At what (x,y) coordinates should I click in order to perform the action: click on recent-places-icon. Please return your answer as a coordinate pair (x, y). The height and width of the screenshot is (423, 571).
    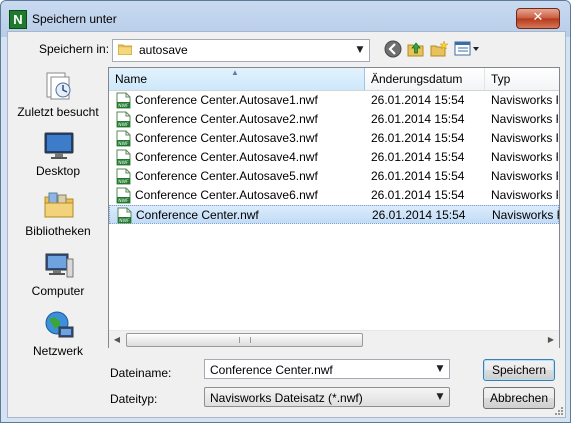
    Looking at the image, I should click on (58, 86).